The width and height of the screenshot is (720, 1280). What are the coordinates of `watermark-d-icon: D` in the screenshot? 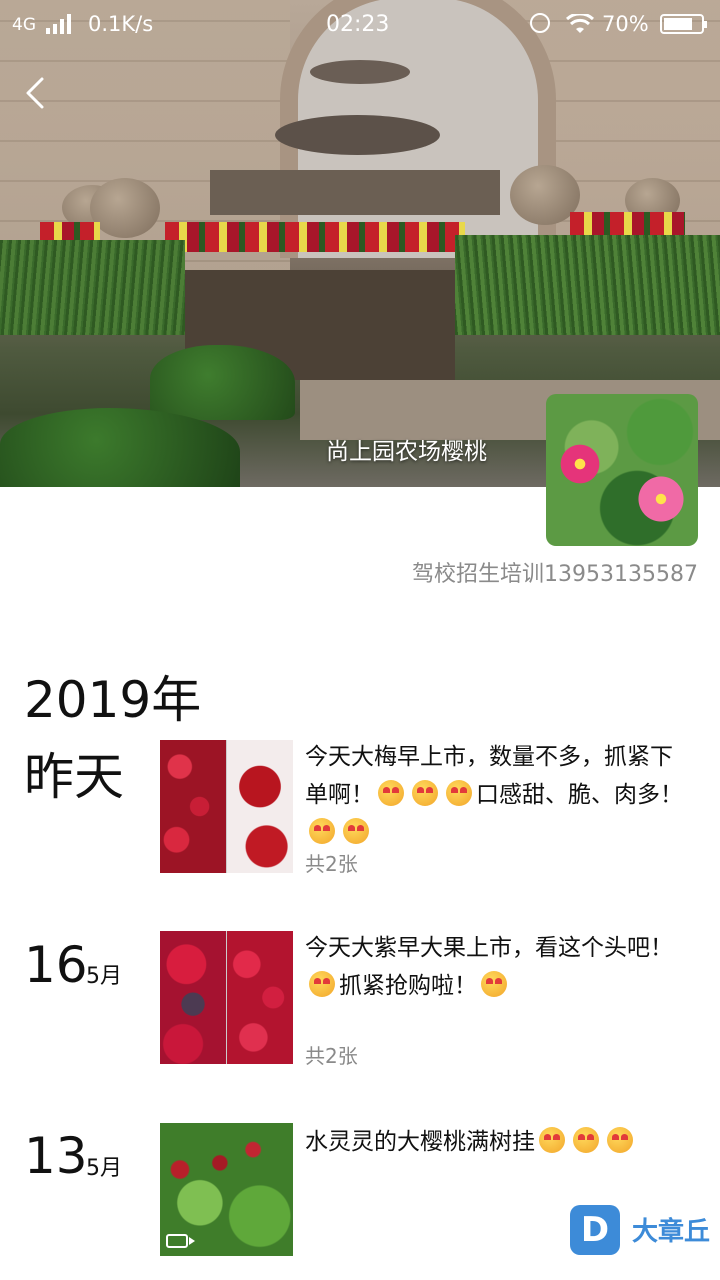 It's located at (595, 1230).